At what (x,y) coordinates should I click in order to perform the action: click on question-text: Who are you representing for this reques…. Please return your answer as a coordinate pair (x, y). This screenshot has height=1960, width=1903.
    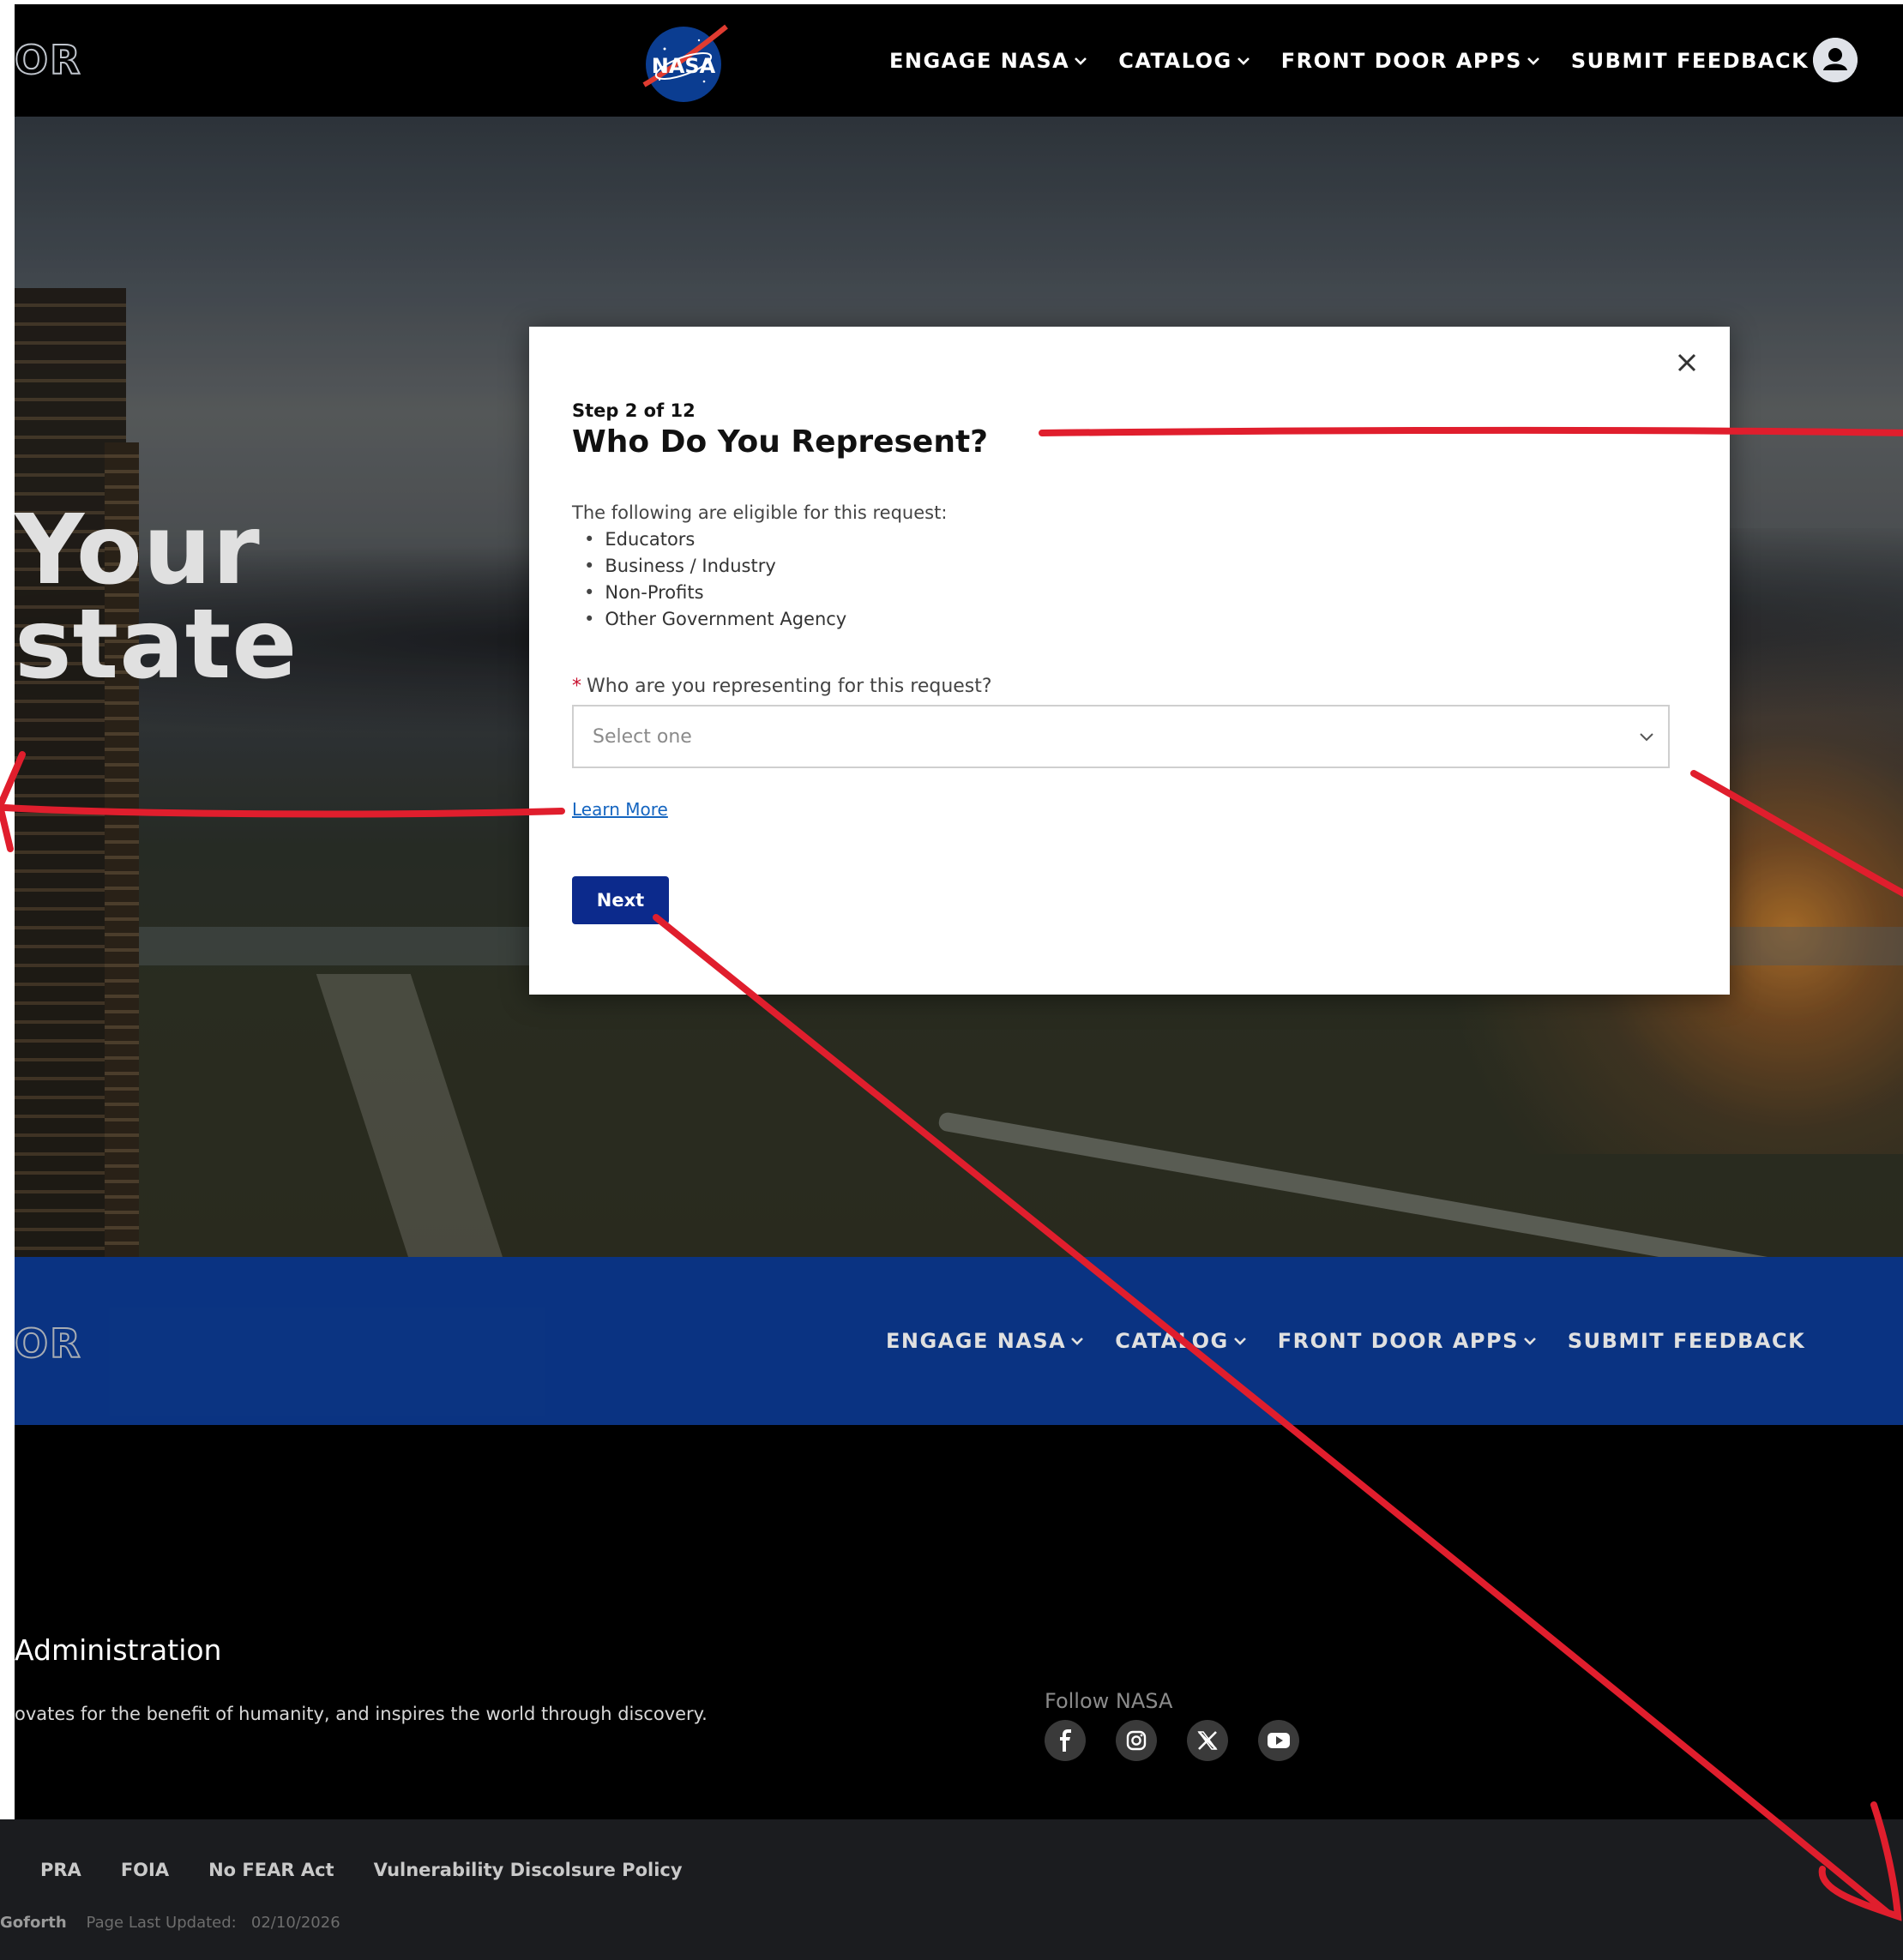
    Looking at the image, I should click on (789, 687).